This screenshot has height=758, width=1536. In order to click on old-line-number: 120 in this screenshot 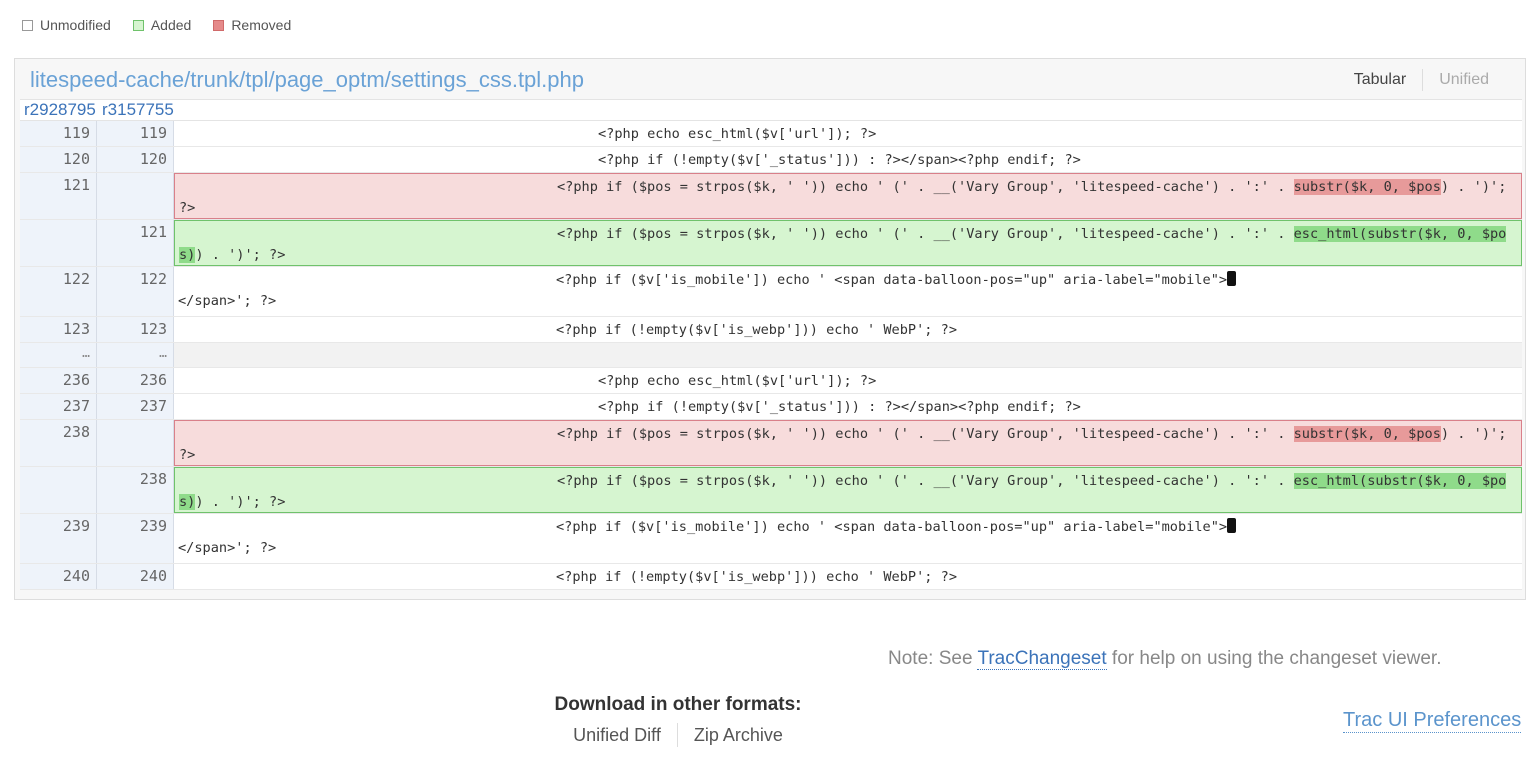, I will do `click(58, 159)`.